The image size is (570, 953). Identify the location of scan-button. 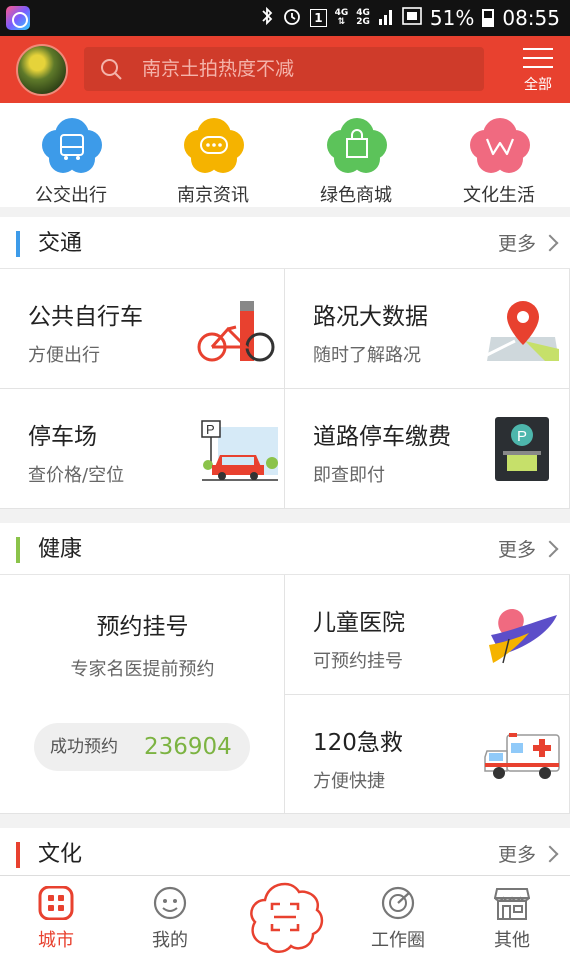
(285, 916).